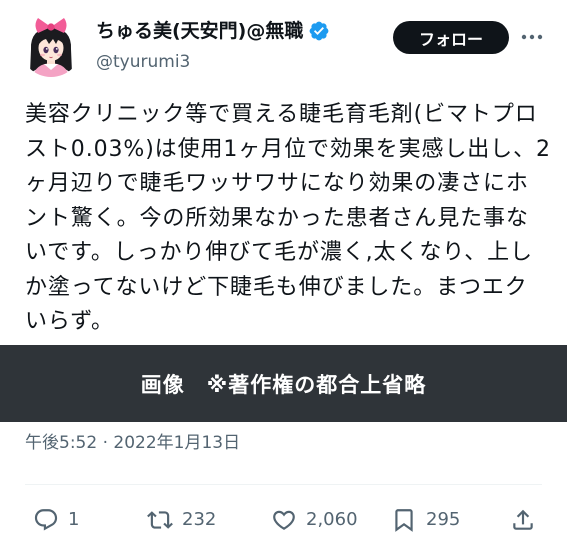 This screenshot has height=549, width=567. I want to click on bookmark-count: 295, so click(443, 519).